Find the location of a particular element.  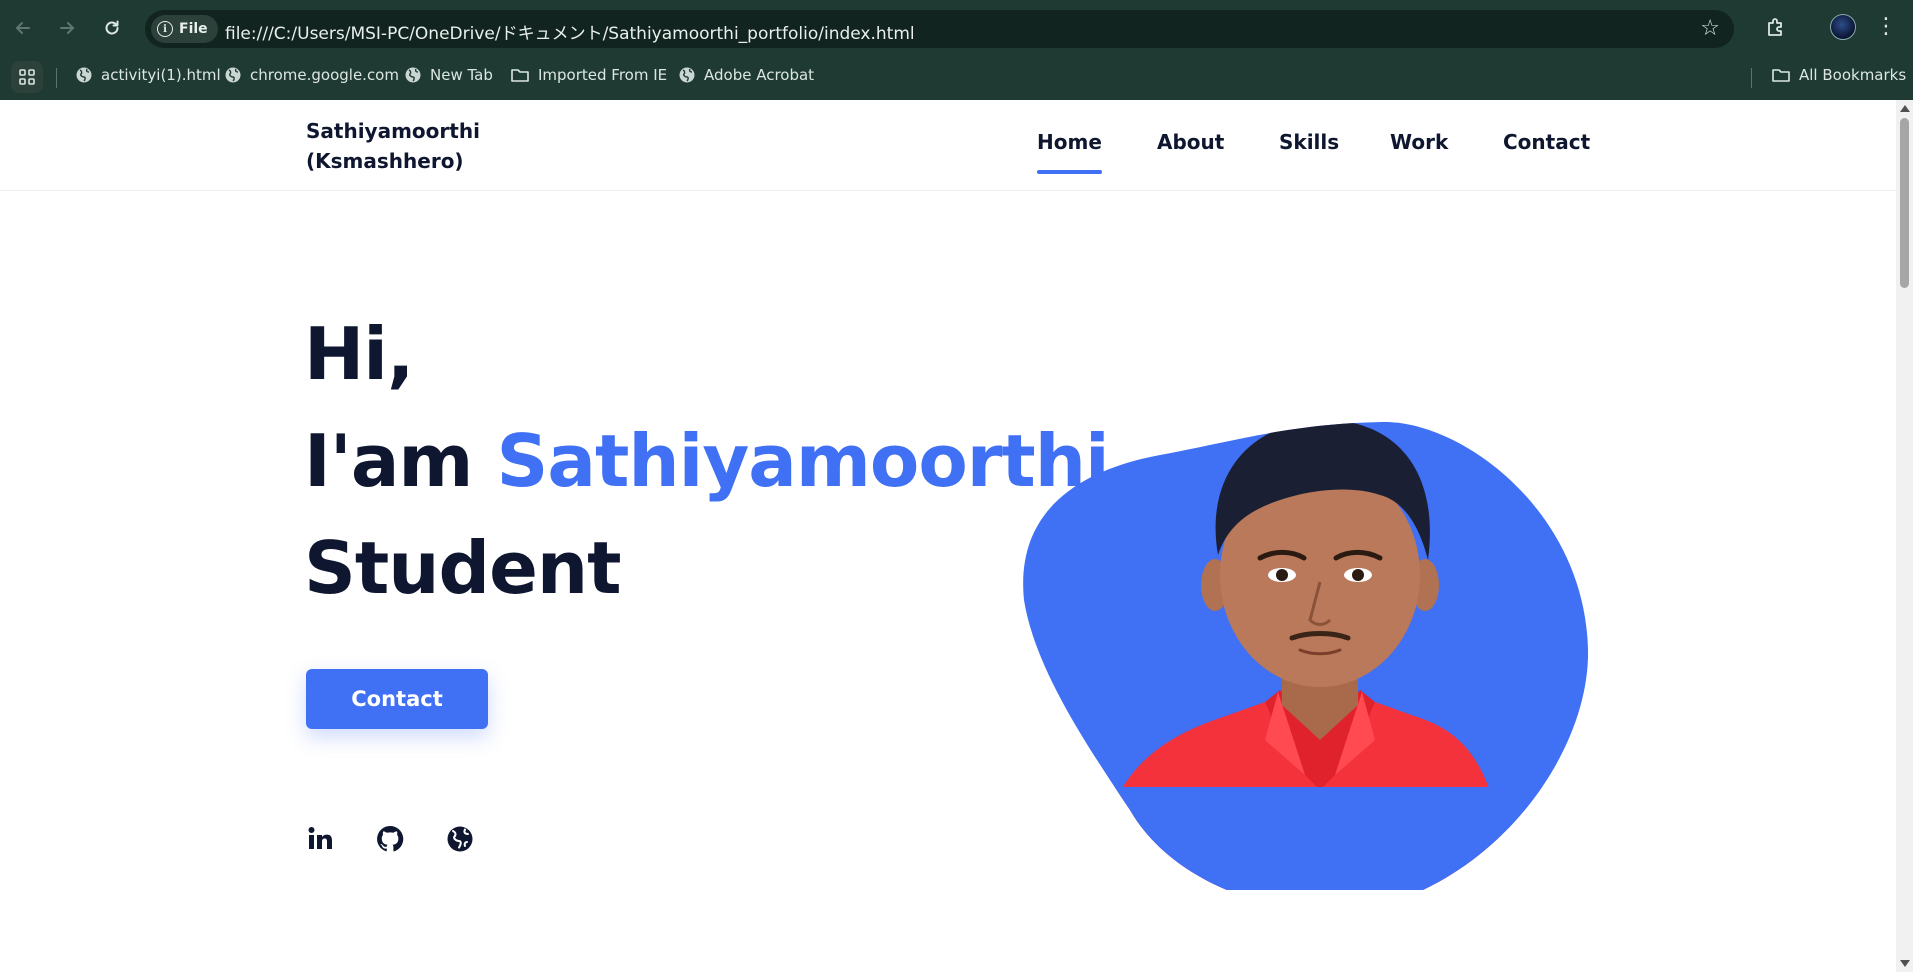

hero-intro: I'am Sathiyamoorthi is located at coordinates (707, 461).